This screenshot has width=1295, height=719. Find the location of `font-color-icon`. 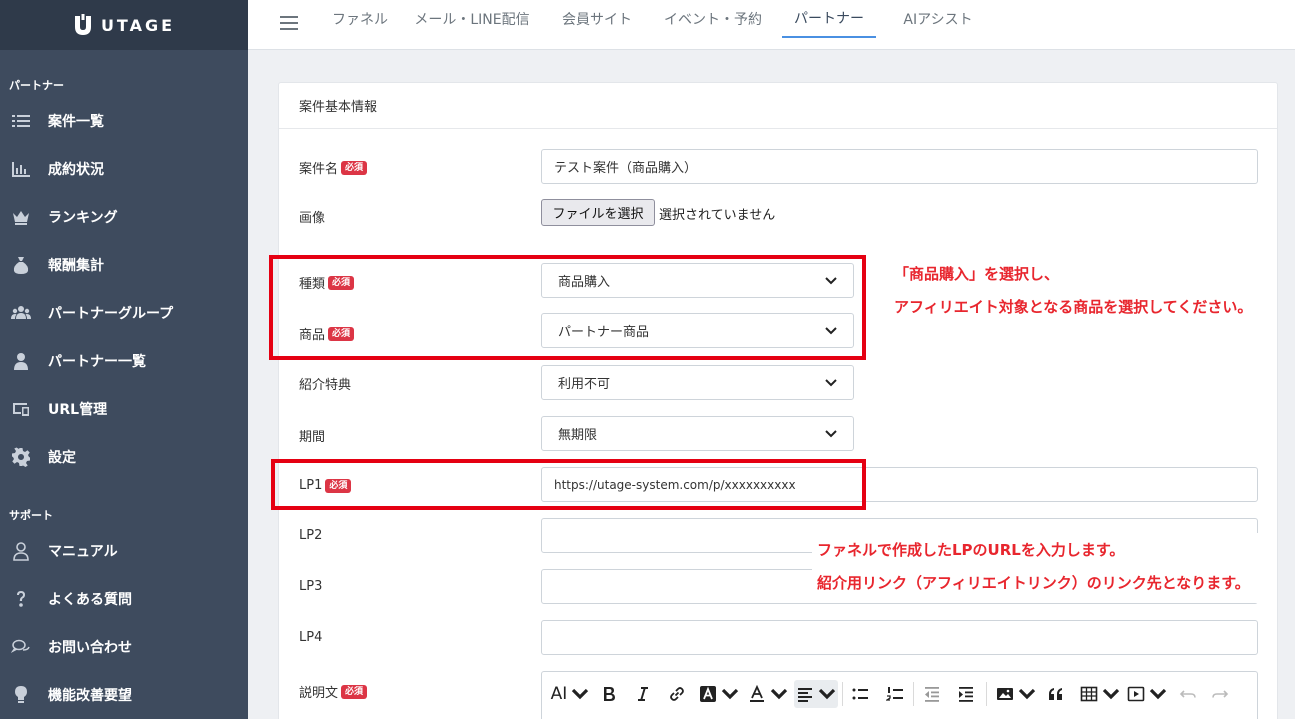

font-color-icon is located at coordinates (768, 694).